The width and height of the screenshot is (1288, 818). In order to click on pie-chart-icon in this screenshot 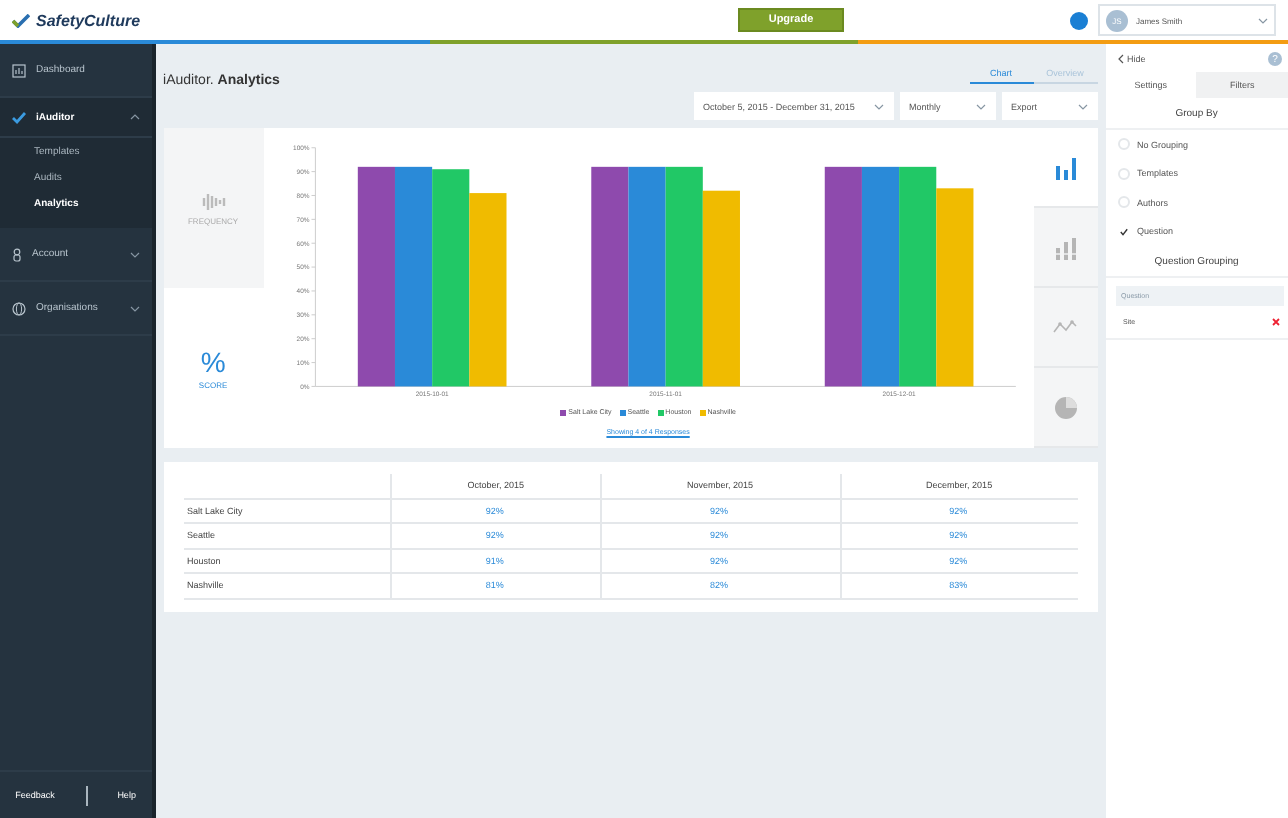, I will do `click(1065, 407)`.